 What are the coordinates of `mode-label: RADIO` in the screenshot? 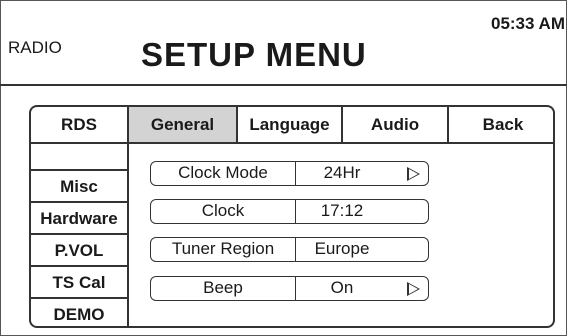 It's located at (35, 47).